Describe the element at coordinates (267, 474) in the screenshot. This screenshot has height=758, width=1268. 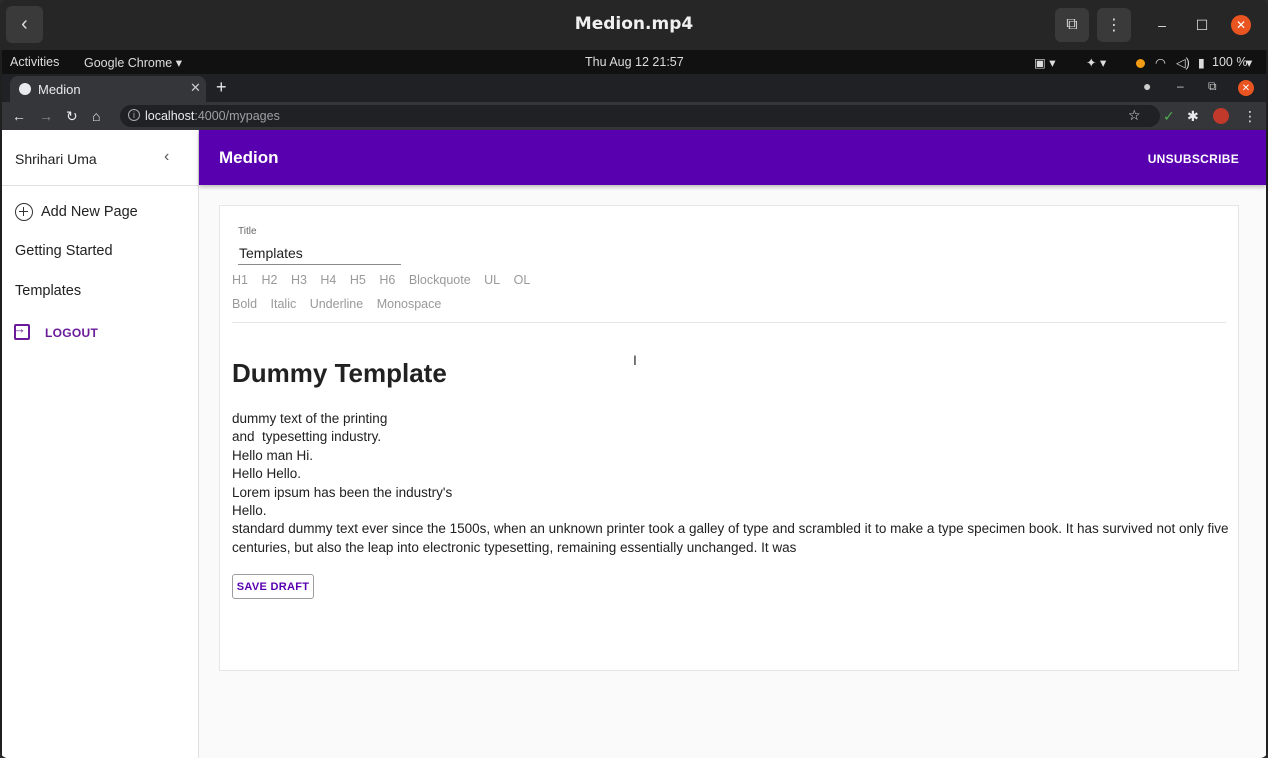
I see `body-line: Hello Hello.` at that location.